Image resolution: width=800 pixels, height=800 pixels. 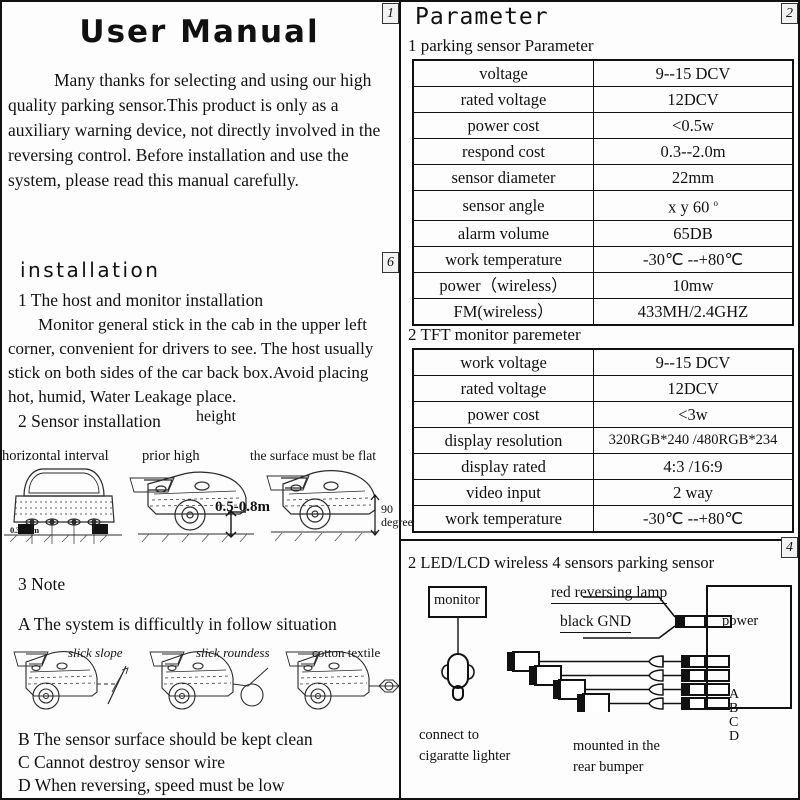 I want to click on parameter-value: 22mm, so click(x=693, y=177).